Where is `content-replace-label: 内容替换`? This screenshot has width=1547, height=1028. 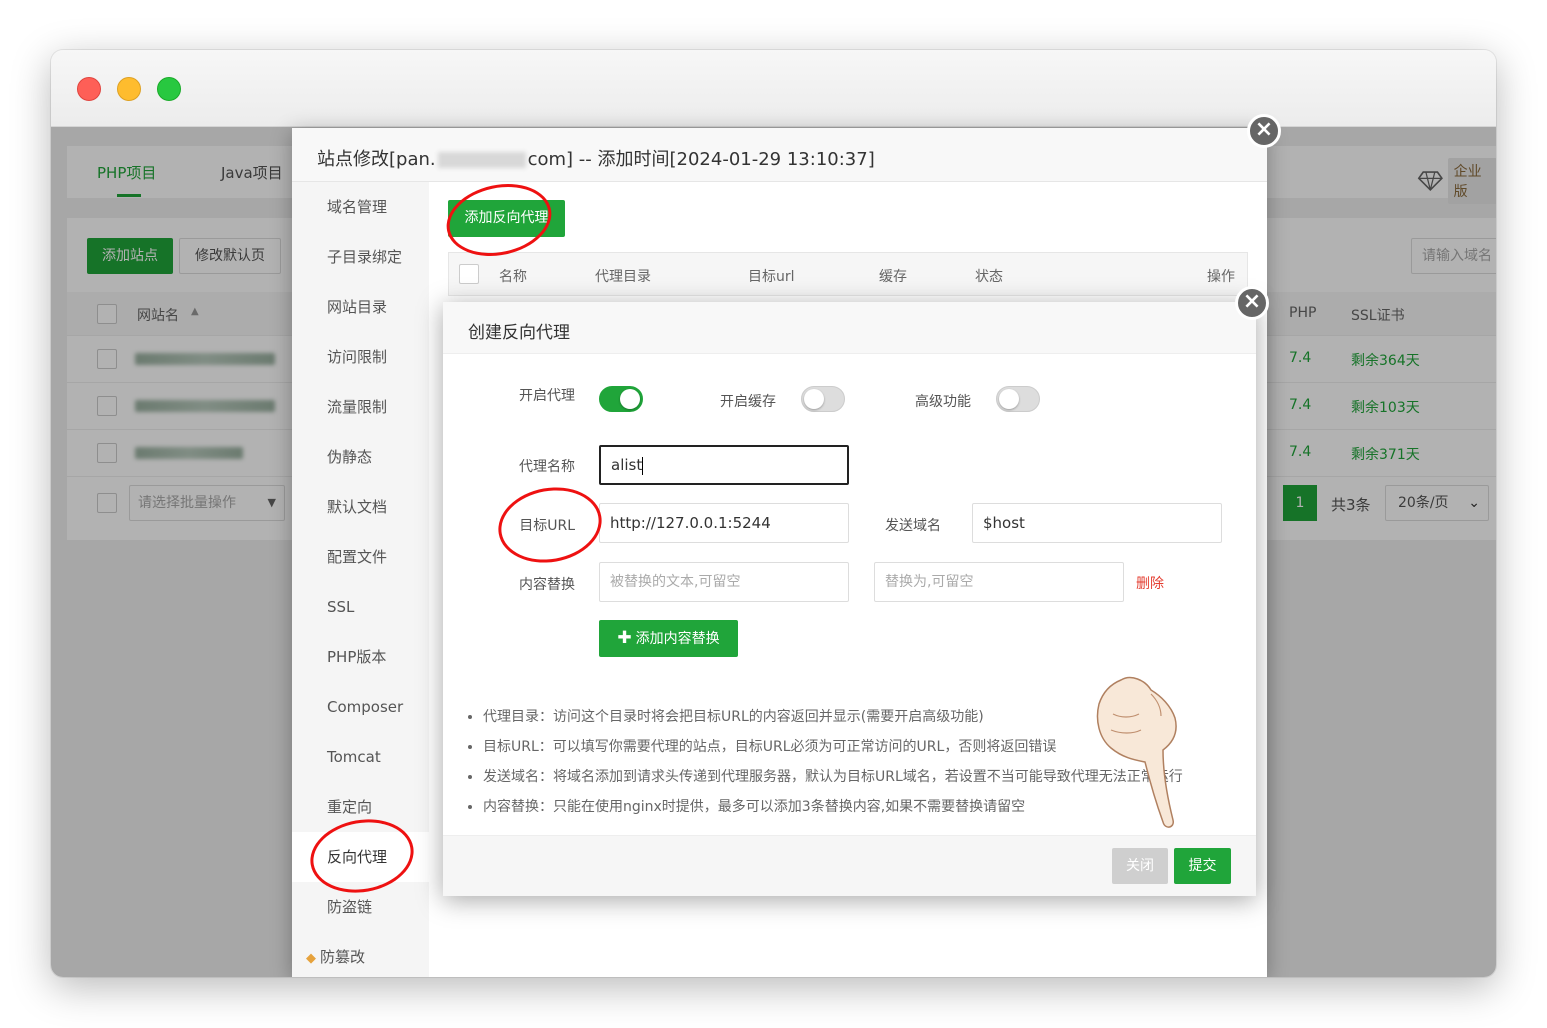
content-replace-label: 内容替换 is located at coordinates (547, 585).